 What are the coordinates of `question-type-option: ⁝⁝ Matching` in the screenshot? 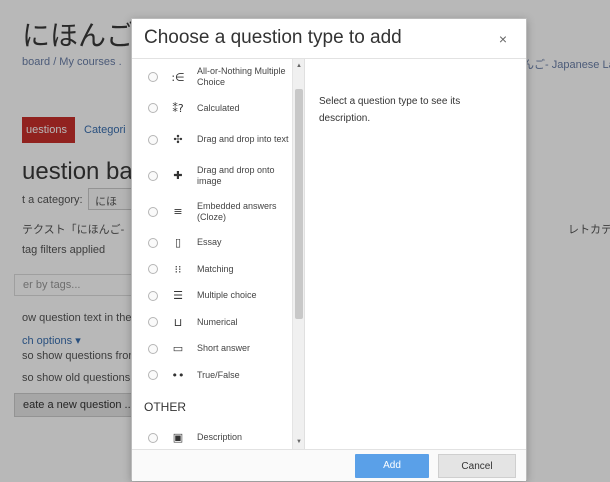 It's located at (218, 269).